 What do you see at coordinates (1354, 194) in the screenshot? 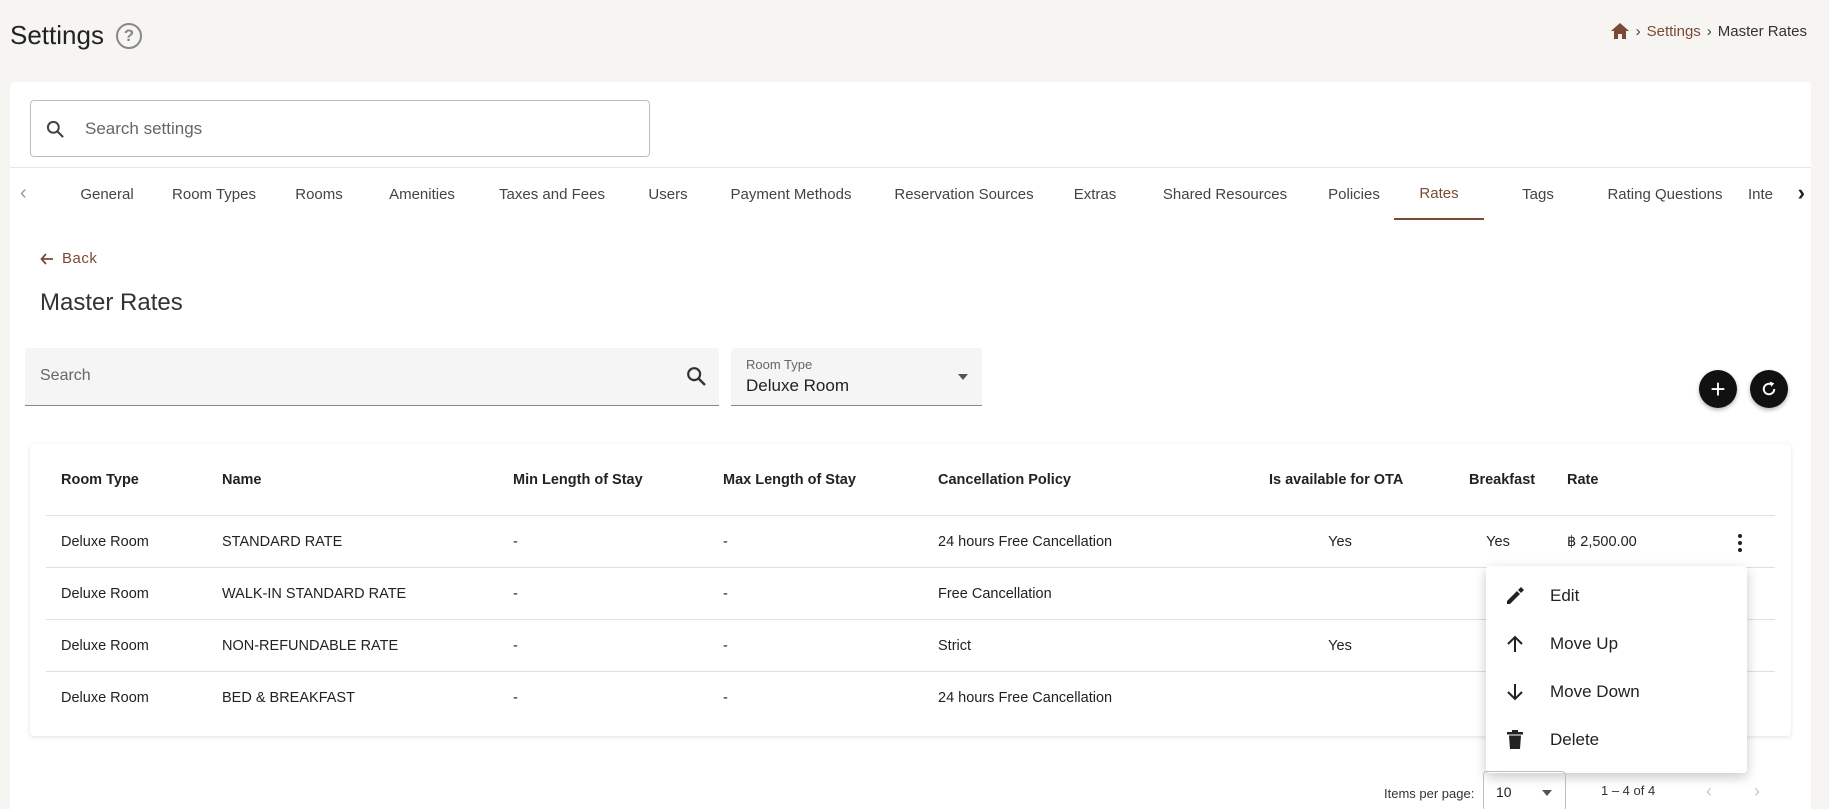
I see `tab-policies: Policies` at bounding box center [1354, 194].